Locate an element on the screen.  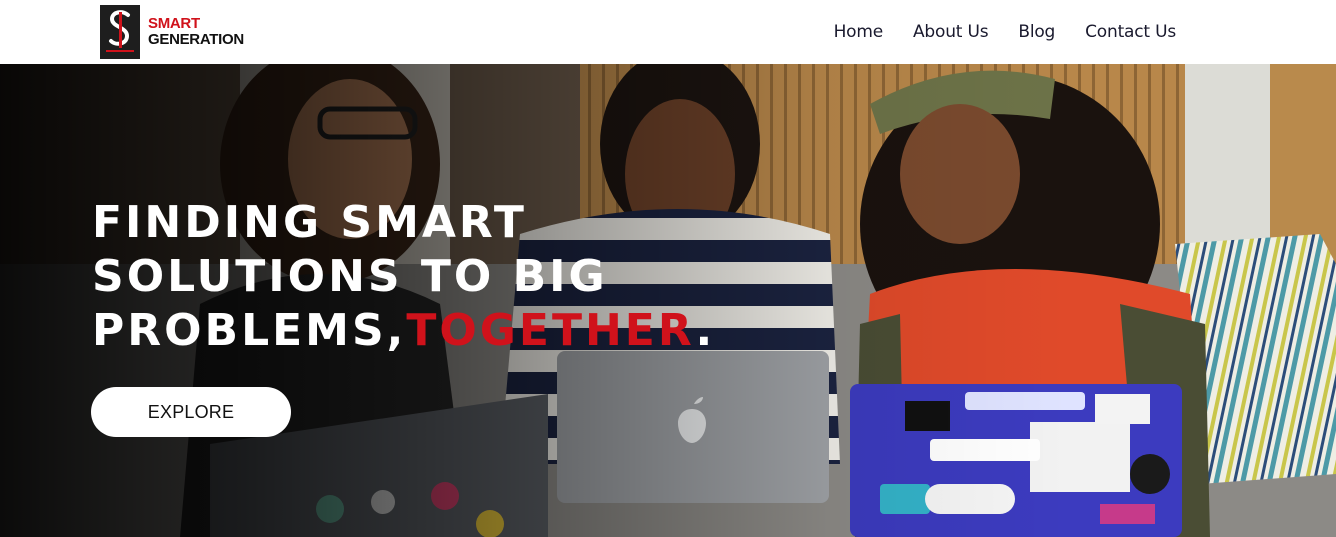
headline-line-2: SOLUTIONS TO BIG is located at coordinates (350, 276).